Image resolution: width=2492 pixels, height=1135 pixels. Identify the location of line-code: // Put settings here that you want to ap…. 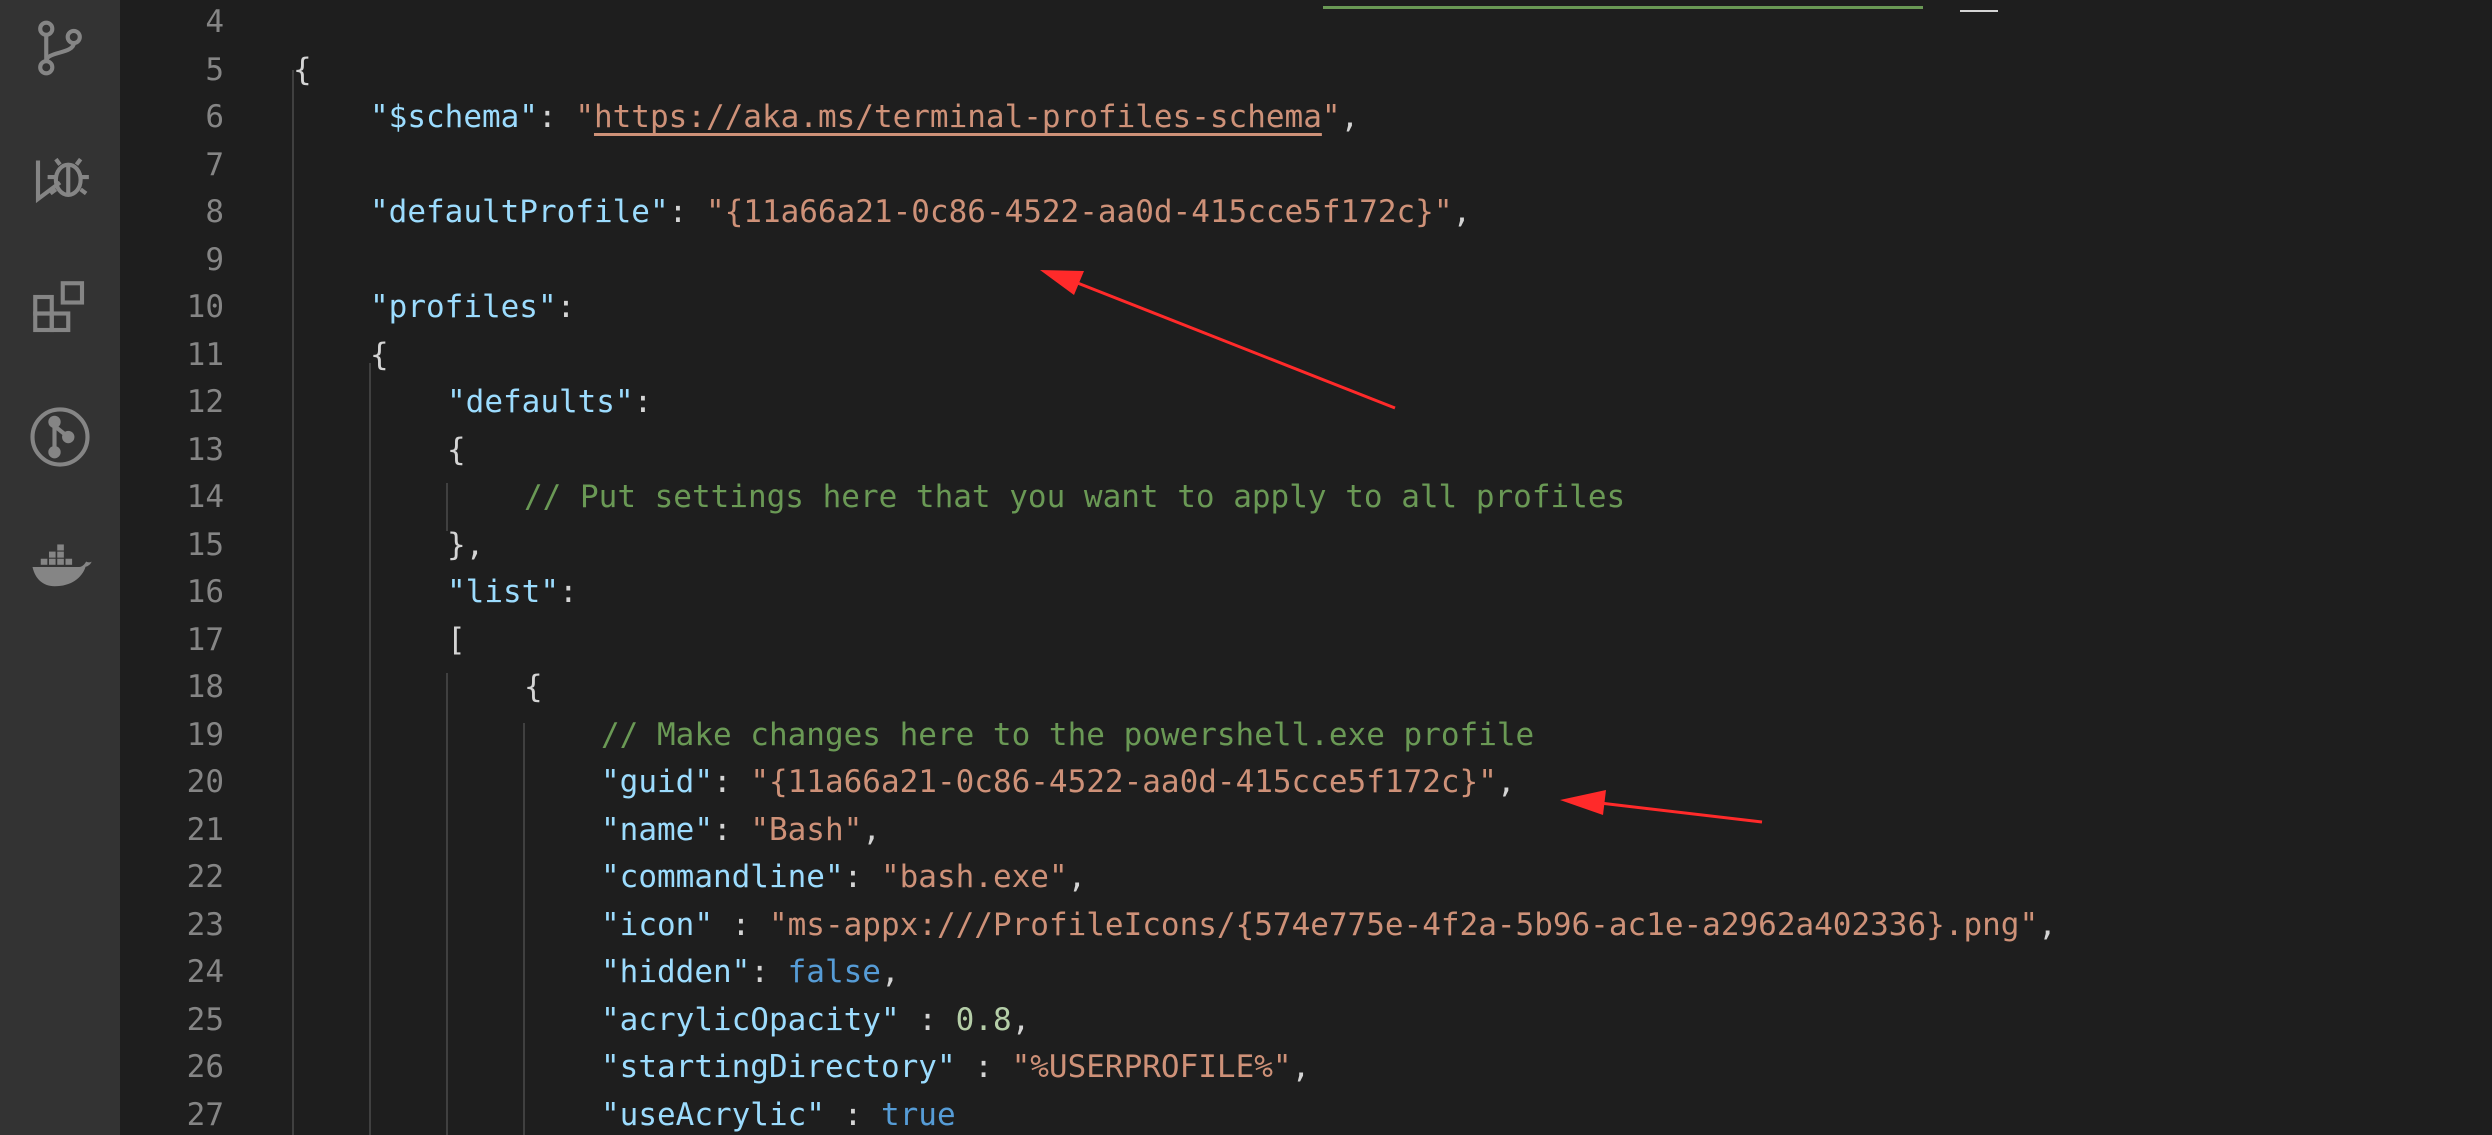
(1074, 497).